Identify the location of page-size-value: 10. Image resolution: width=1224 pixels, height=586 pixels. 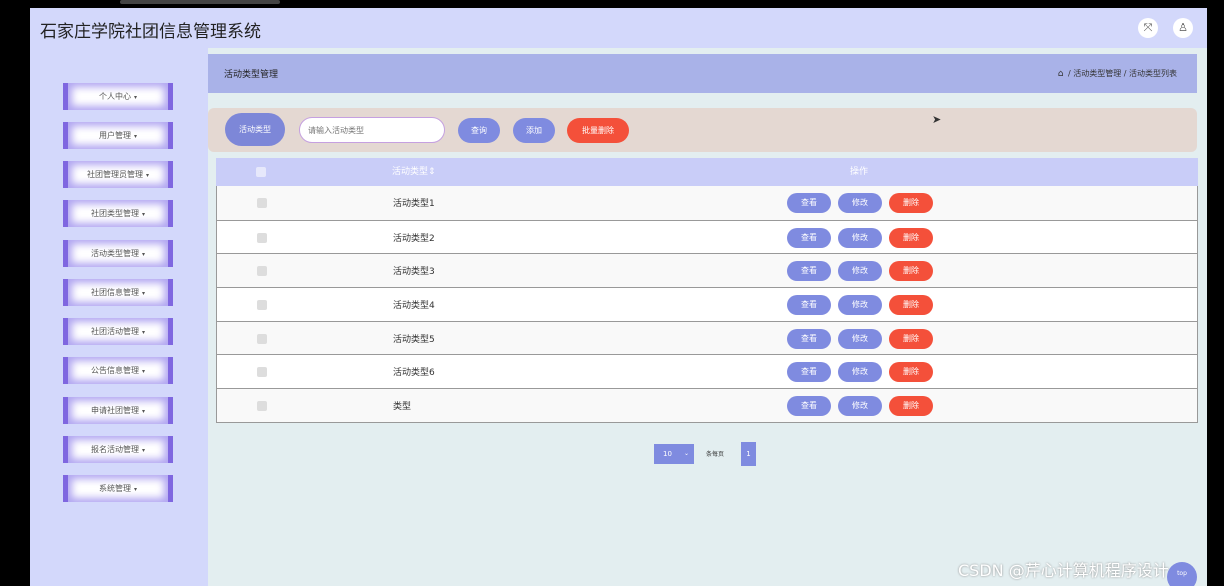
(667, 454).